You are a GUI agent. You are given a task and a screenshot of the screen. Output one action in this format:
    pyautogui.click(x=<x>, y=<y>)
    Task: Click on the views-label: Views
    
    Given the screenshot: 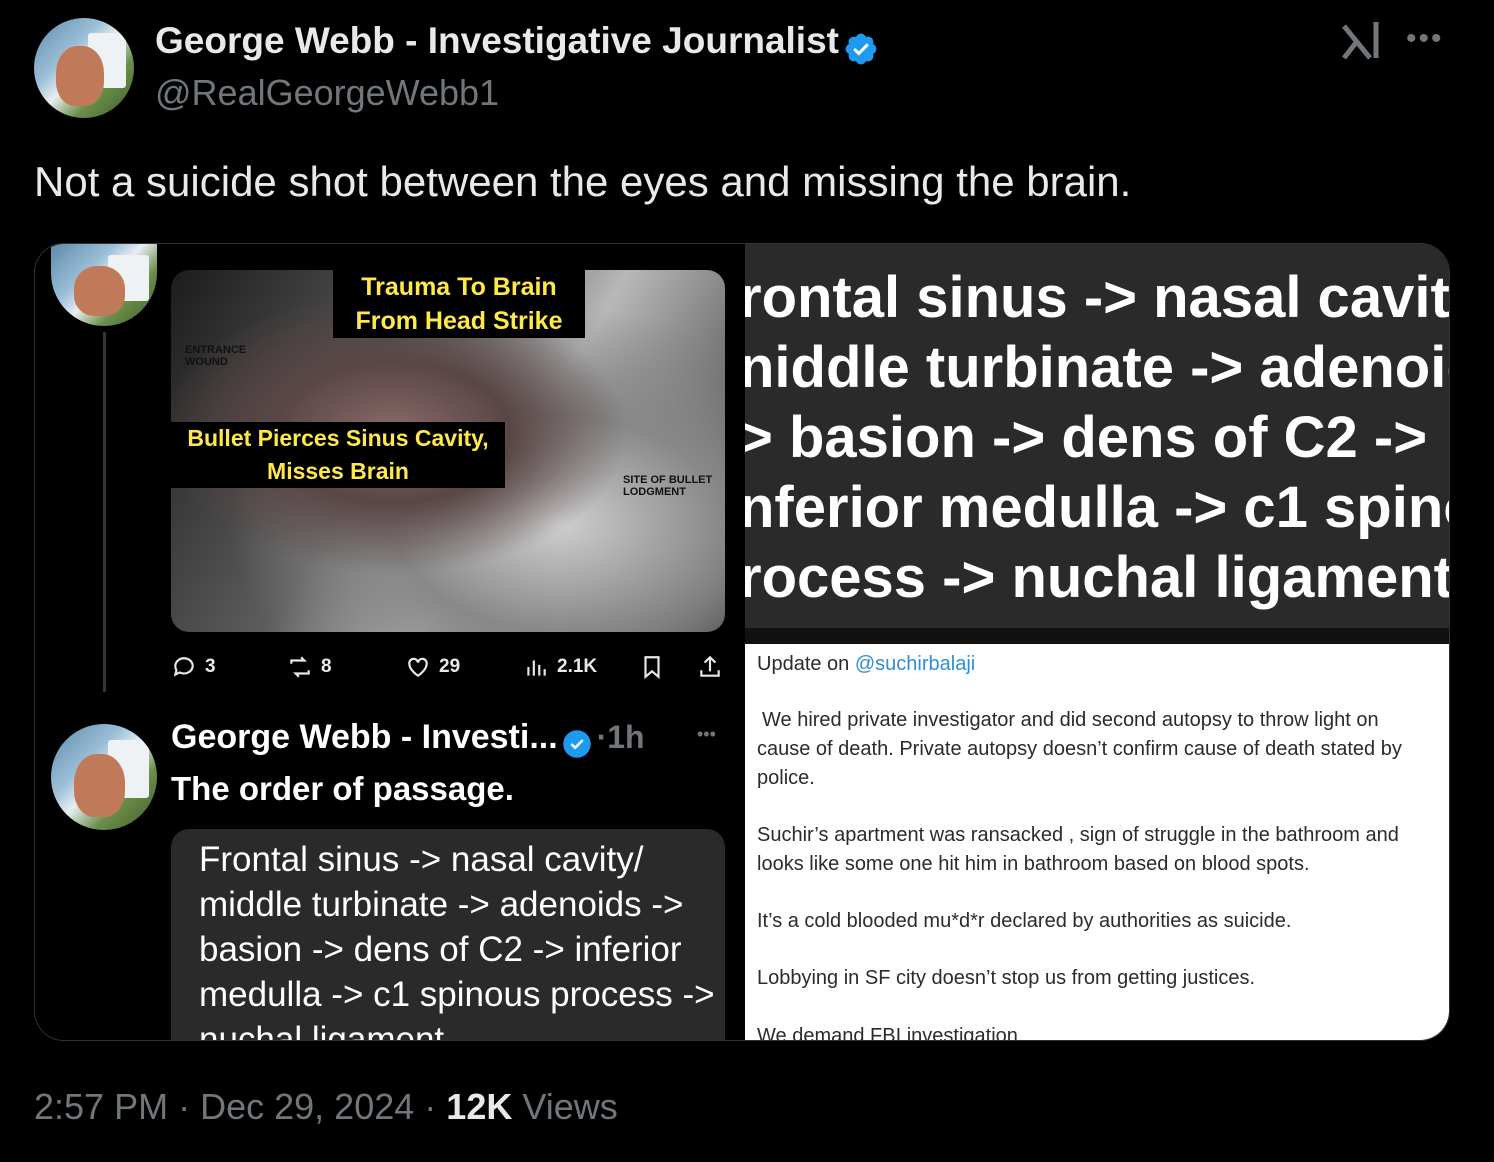 What is the action you would take?
    pyautogui.click(x=570, y=1106)
    